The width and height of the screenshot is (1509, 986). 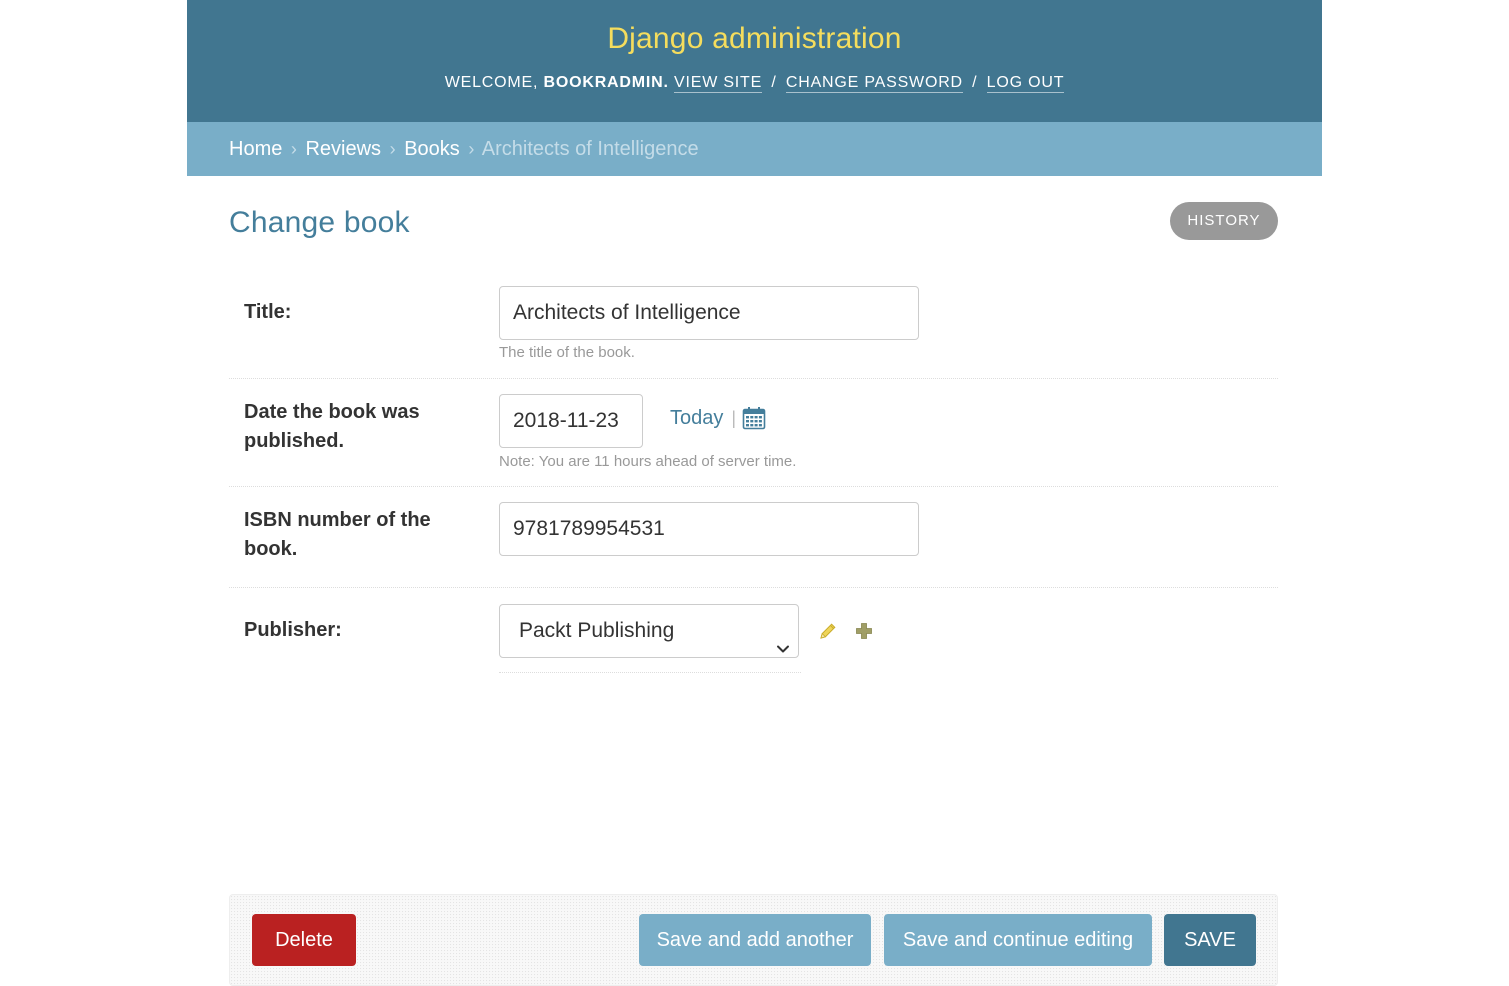 What do you see at coordinates (255, 149) in the screenshot?
I see `breadcrumb-home: Home` at bounding box center [255, 149].